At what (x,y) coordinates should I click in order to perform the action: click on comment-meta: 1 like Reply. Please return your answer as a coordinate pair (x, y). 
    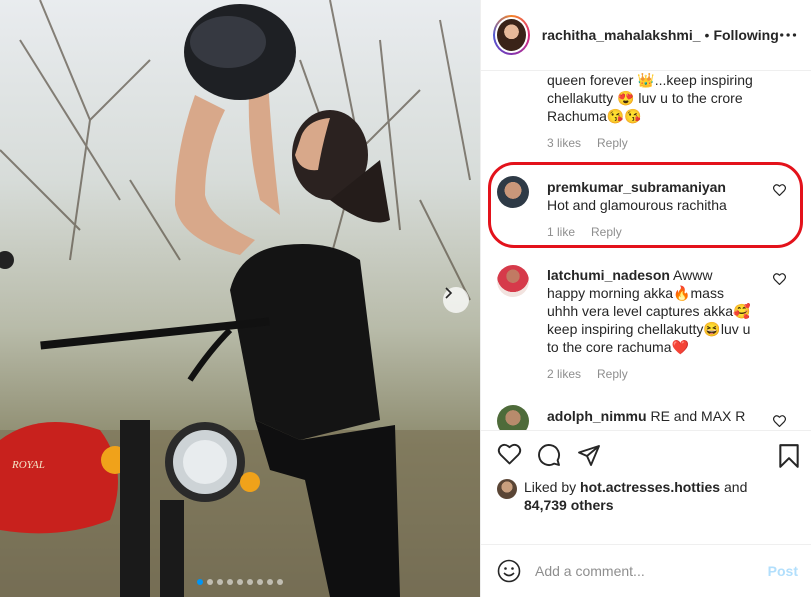
    Looking at the image, I should click on (647, 232).